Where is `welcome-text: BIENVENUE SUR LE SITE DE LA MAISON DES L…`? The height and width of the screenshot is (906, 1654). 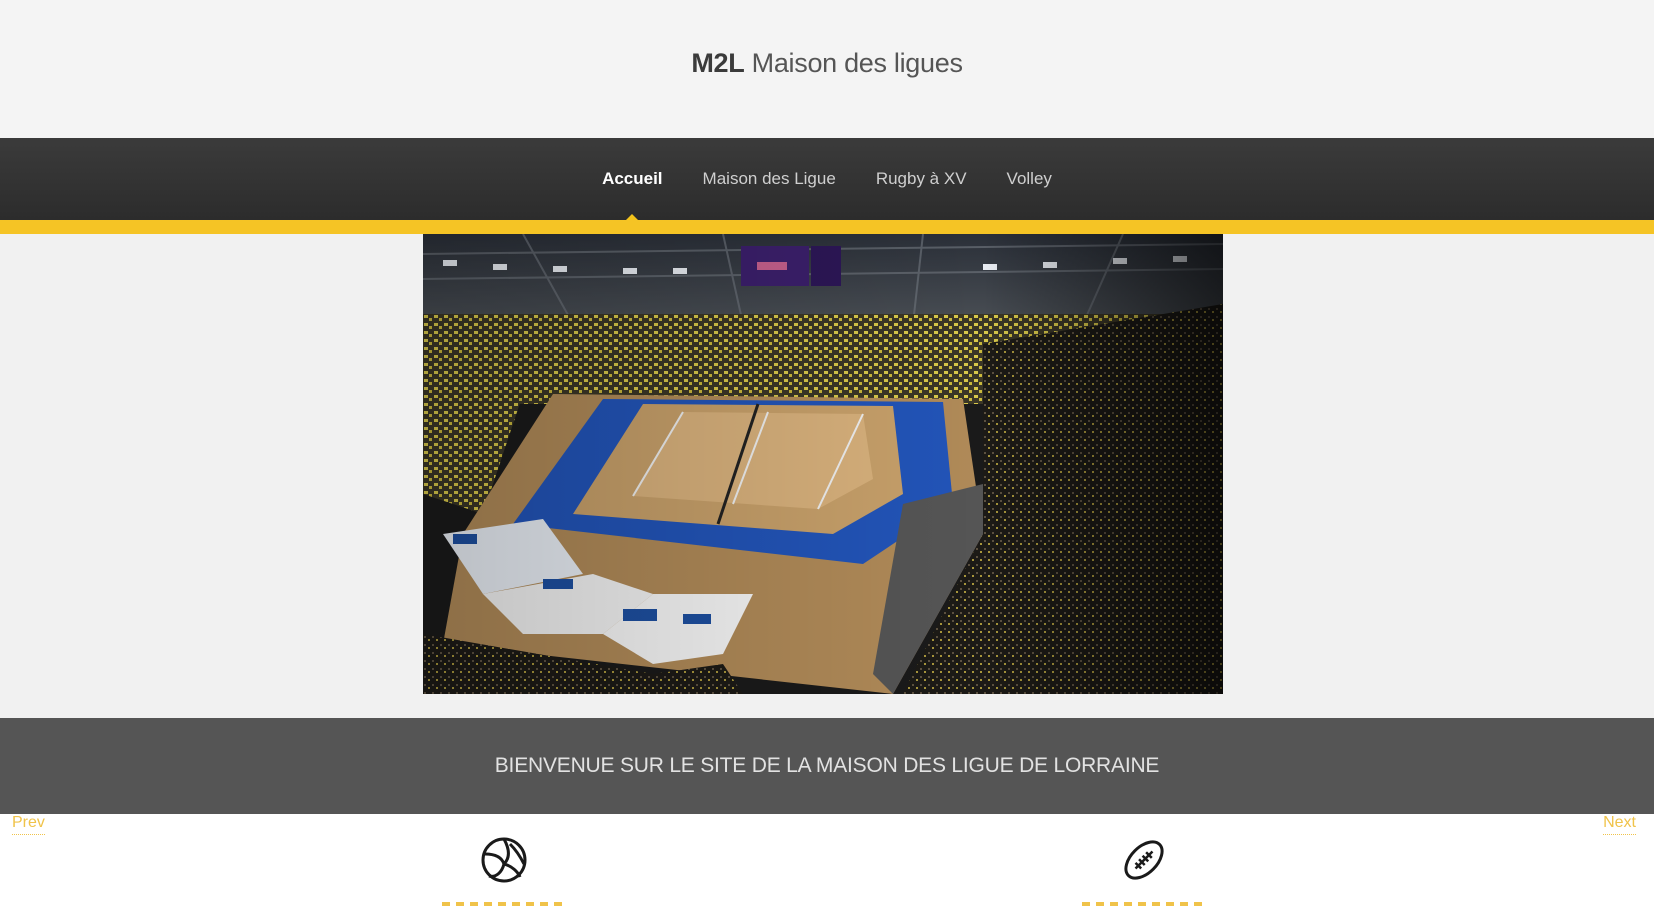
welcome-text: BIENVENUE SUR LE SITE DE LA MAISON DES L… is located at coordinates (827, 765).